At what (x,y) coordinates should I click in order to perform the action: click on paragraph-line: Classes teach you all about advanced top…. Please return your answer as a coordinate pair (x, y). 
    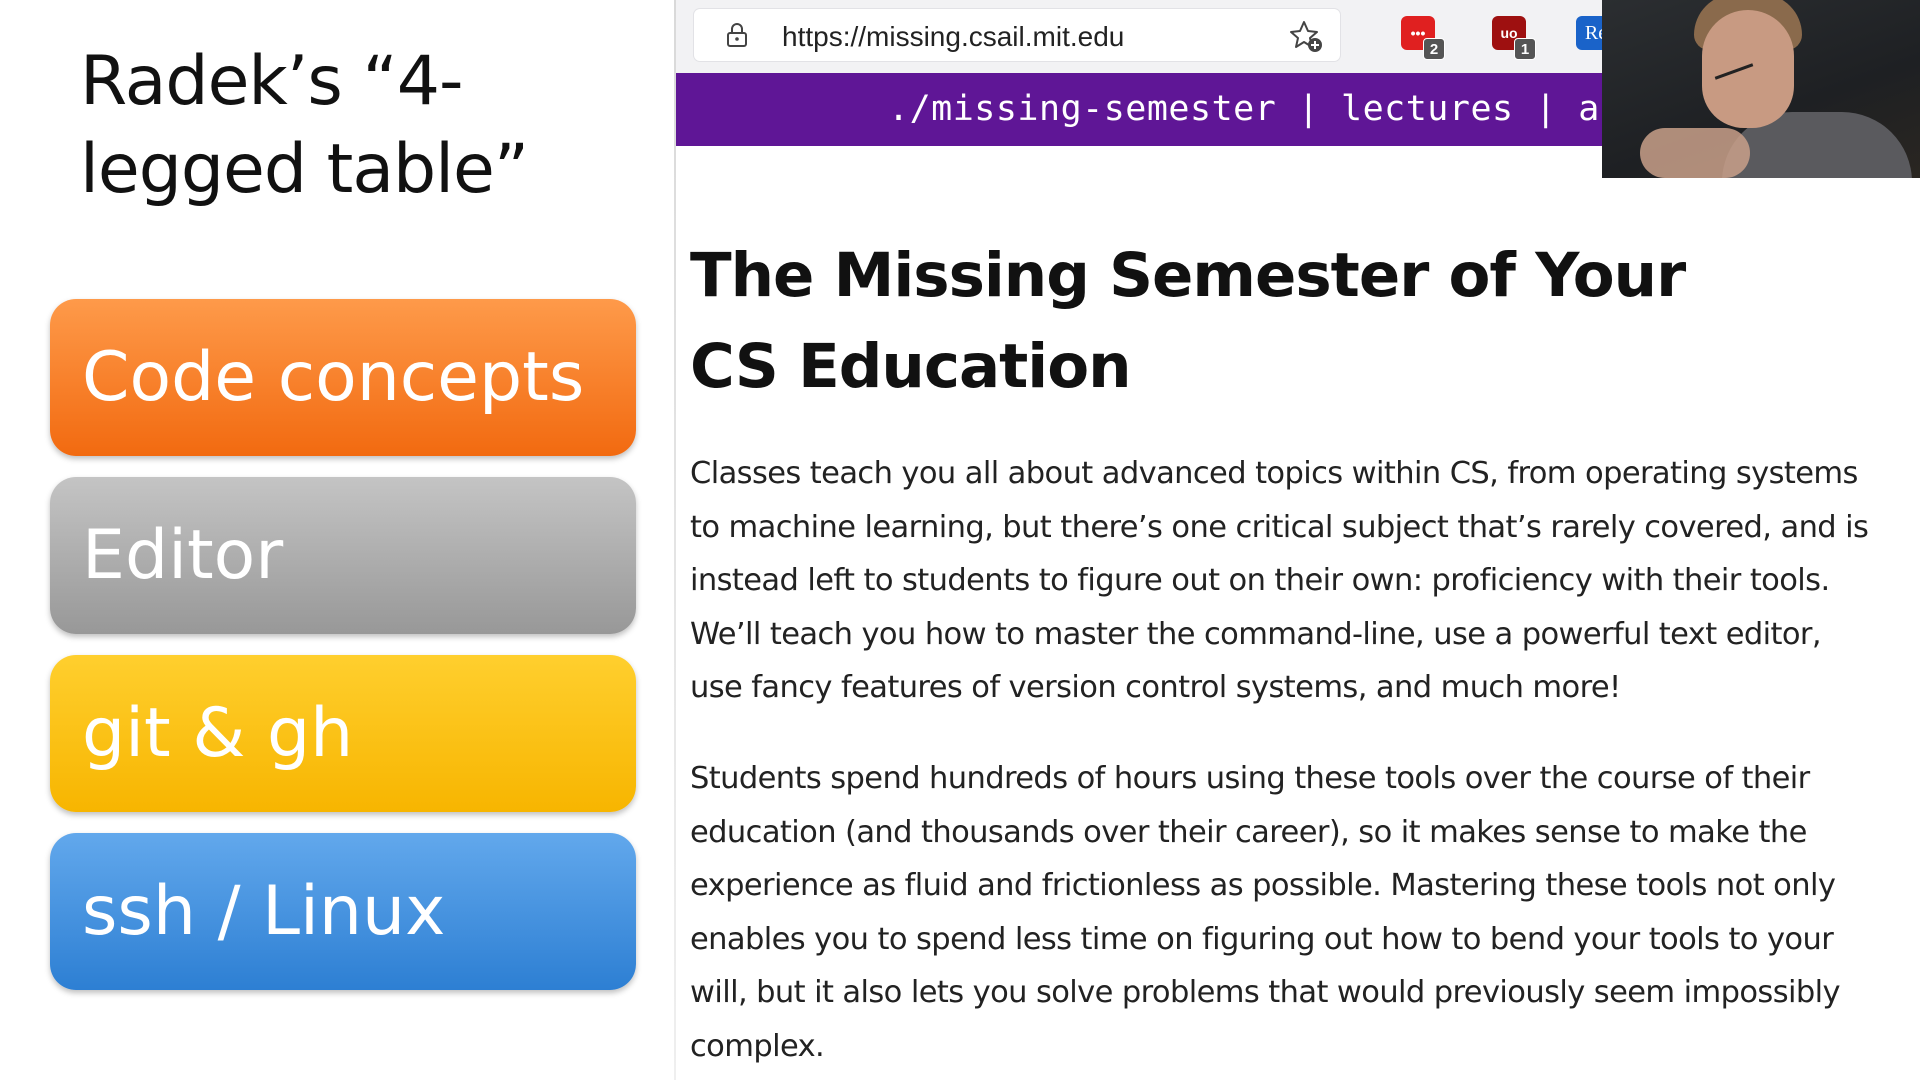
    Looking at the image, I should click on (1274, 473).